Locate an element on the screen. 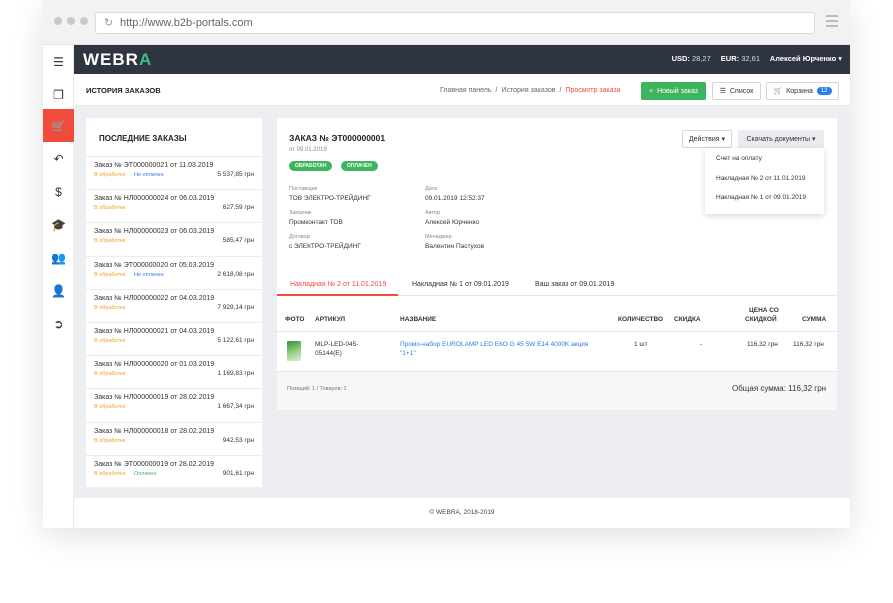 The image size is (893, 603). column-sum: СУММА is located at coordinates (814, 319).